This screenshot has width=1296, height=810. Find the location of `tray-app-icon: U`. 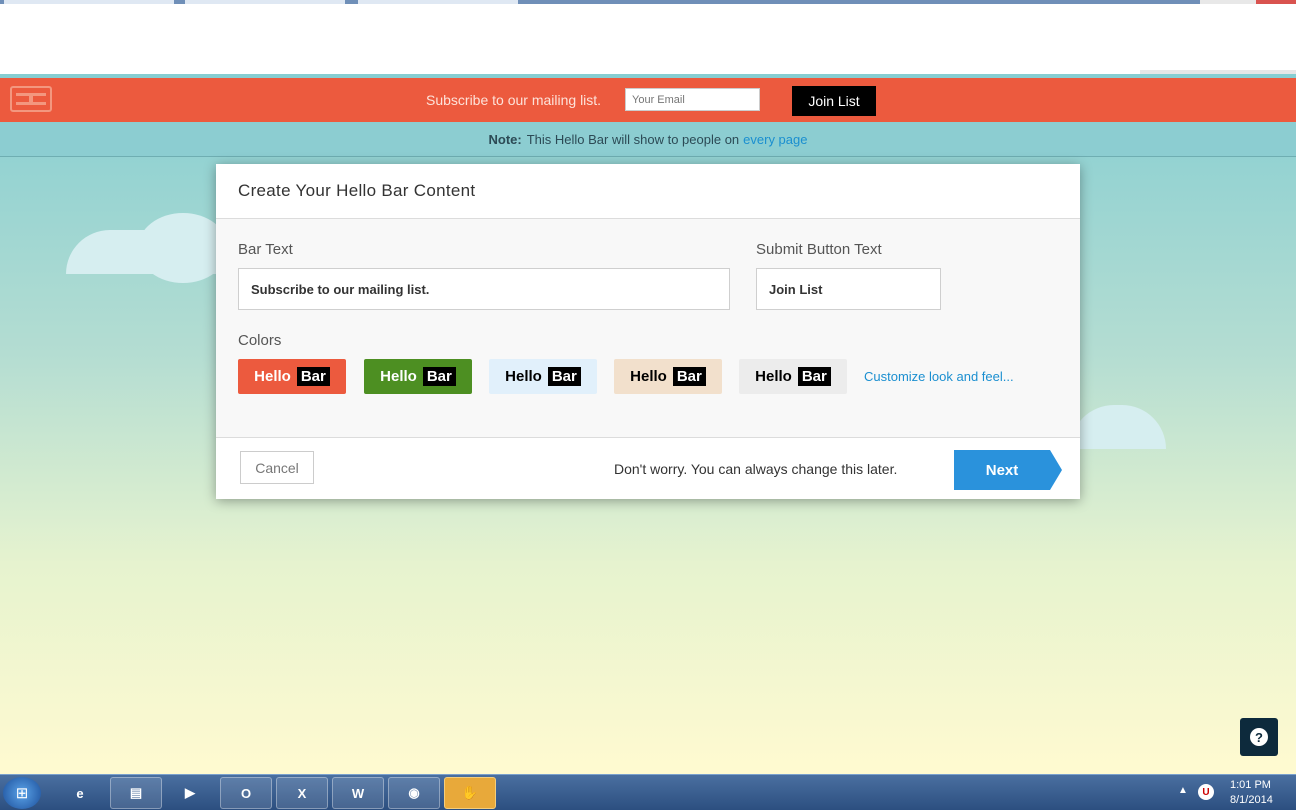

tray-app-icon: U is located at coordinates (1206, 792).